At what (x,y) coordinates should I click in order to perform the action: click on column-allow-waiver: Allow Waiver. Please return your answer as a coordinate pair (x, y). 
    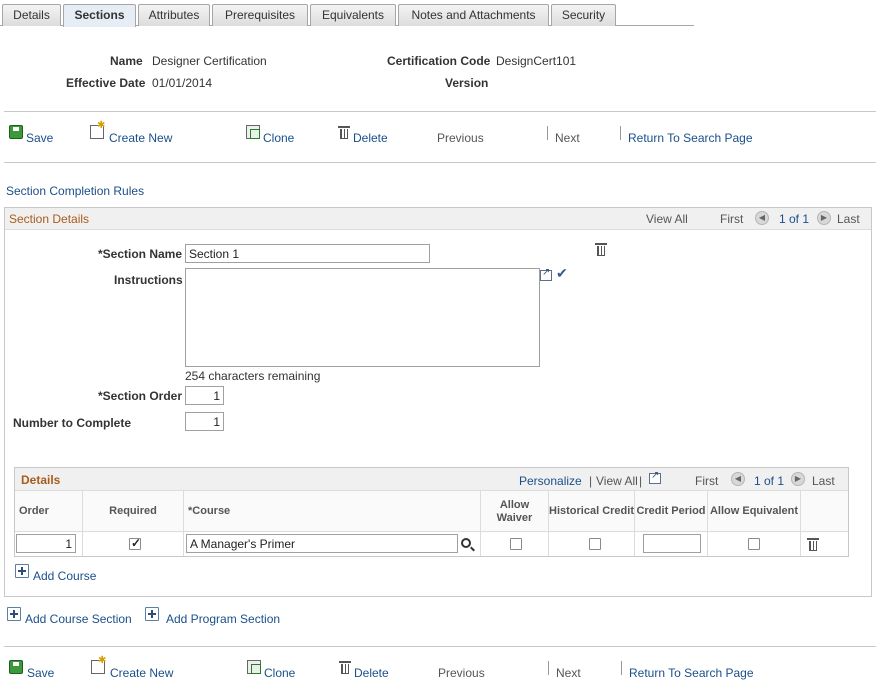
    Looking at the image, I should click on (515, 511).